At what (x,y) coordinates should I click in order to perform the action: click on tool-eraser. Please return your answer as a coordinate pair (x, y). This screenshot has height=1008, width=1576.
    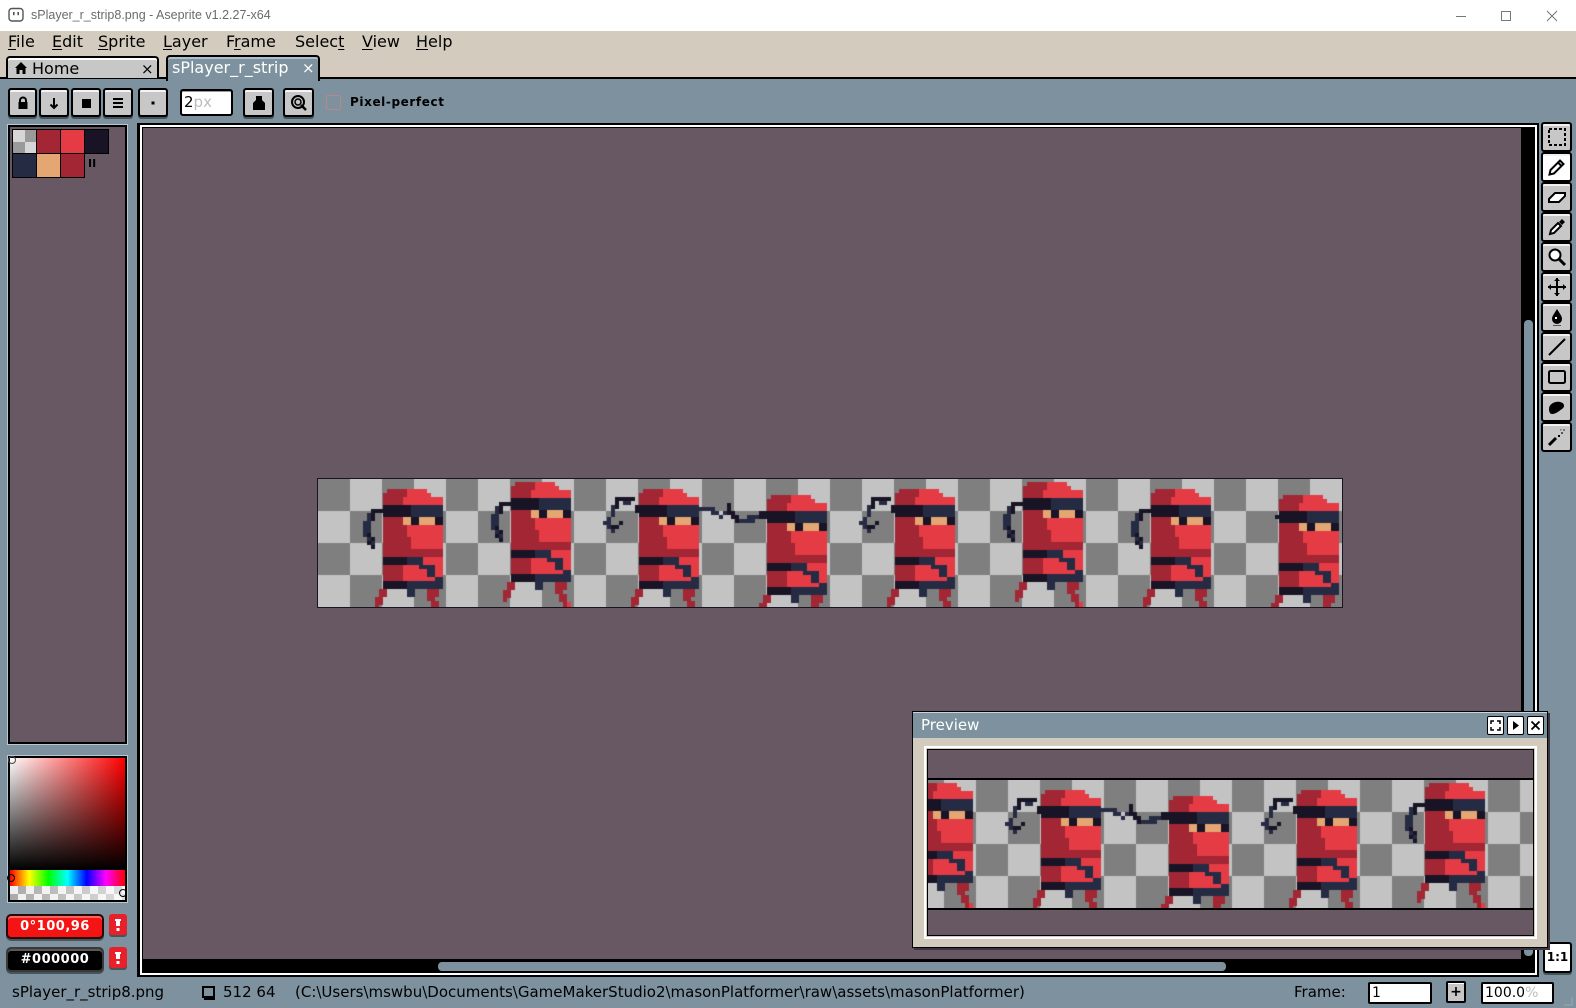
    Looking at the image, I should click on (1556, 197).